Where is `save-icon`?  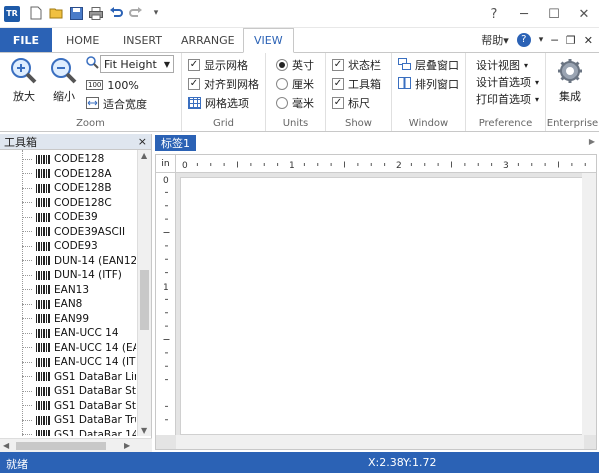
save-icon is located at coordinates (76, 13).